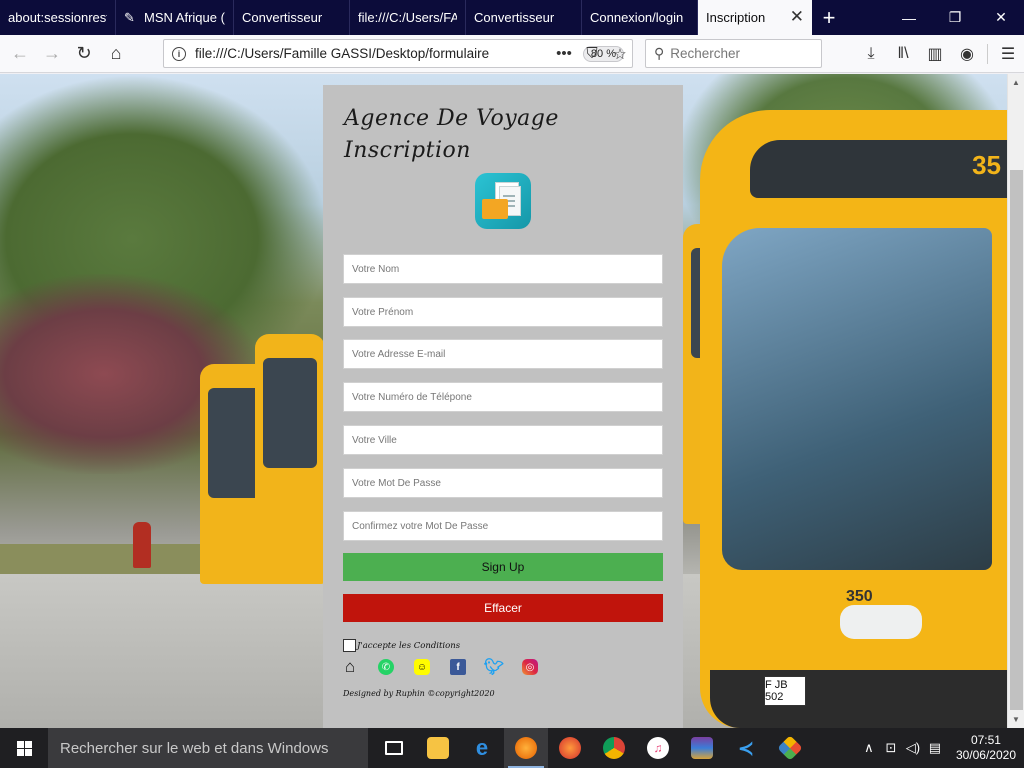 The image size is (1024, 768). I want to click on volume-icon: ◁), so click(913, 748).